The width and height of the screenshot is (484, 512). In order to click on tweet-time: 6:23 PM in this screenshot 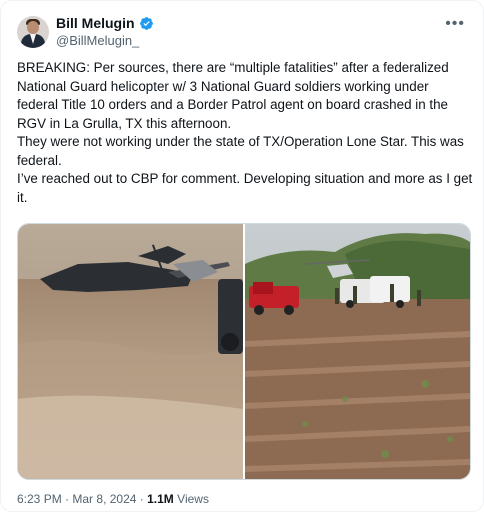, I will do `click(39, 499)`.